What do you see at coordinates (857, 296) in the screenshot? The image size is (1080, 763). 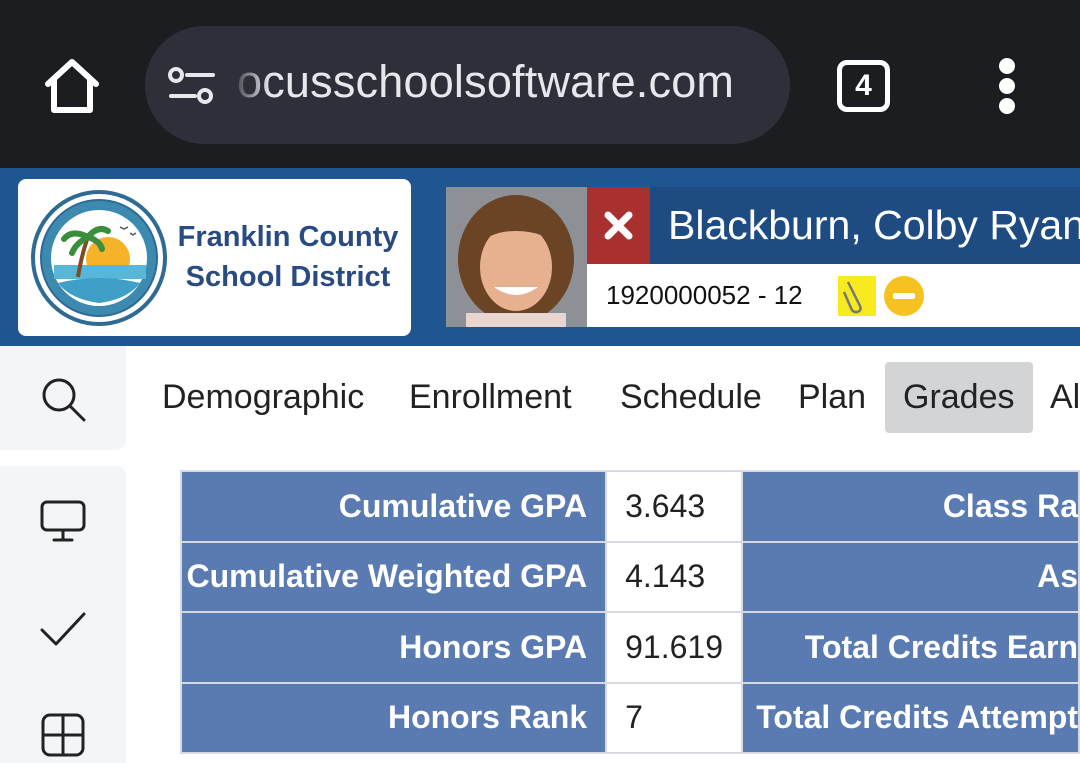 I see `note-icon` at bounding box center [857, 296].